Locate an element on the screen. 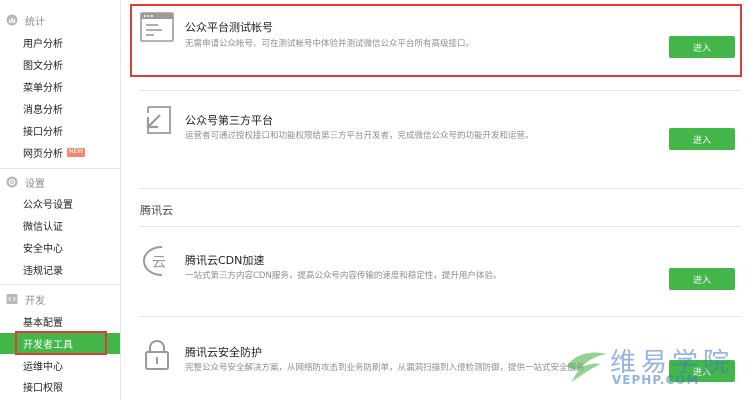  code-icon is located at coordinates (12, 299).